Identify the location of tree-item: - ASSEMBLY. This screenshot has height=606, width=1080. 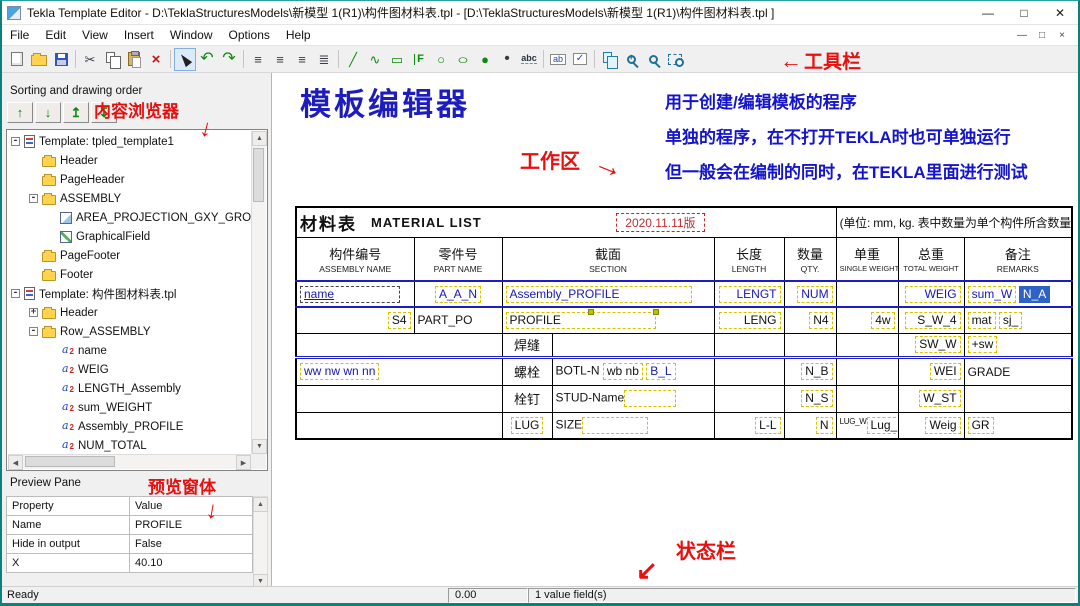
(129, 198).